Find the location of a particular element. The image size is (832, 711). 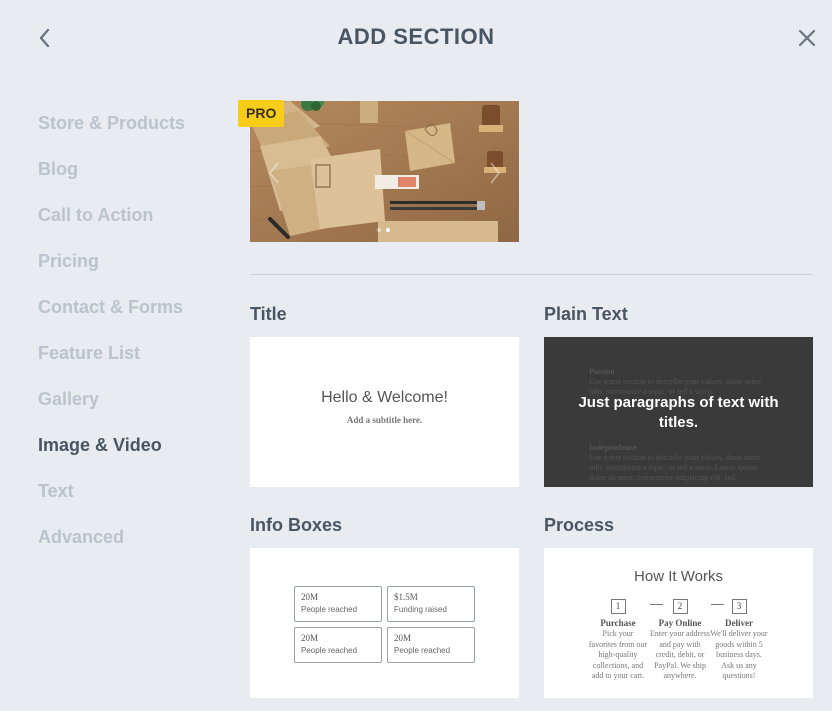

info-boxes-section-label: Info Boxes is located at coordinates (296, 525).